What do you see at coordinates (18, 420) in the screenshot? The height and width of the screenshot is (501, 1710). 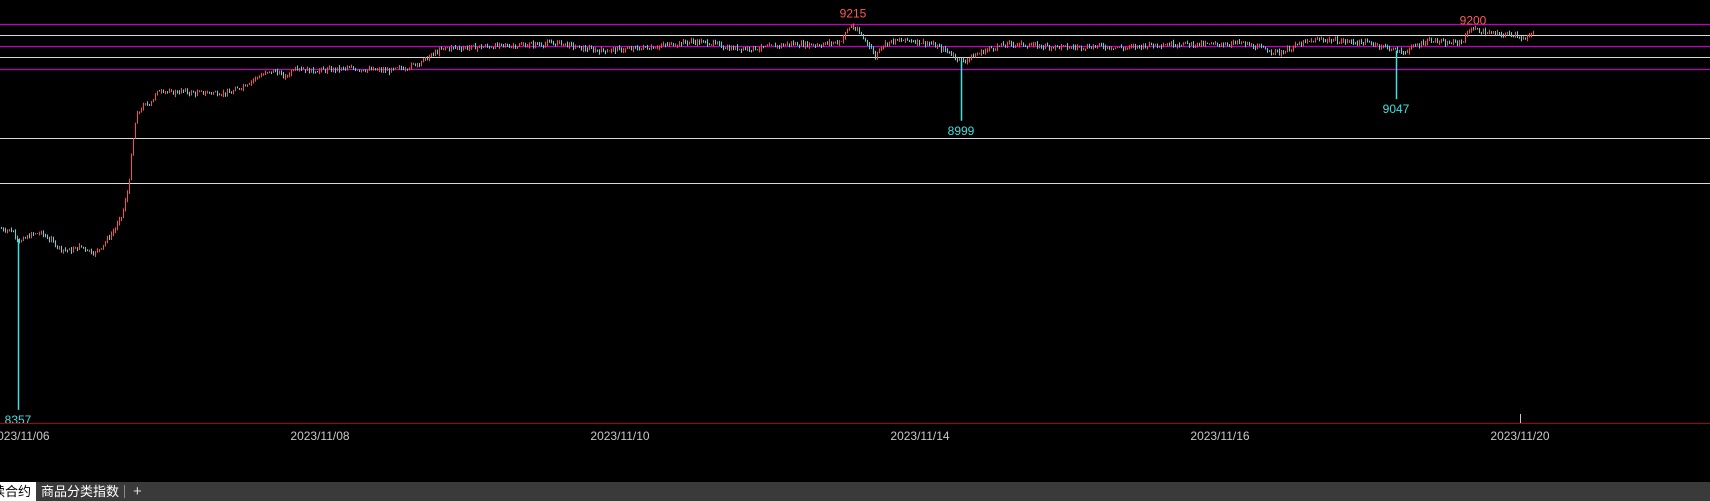 I see `price-label-8357: 8357` at bounding box center [18, 420].